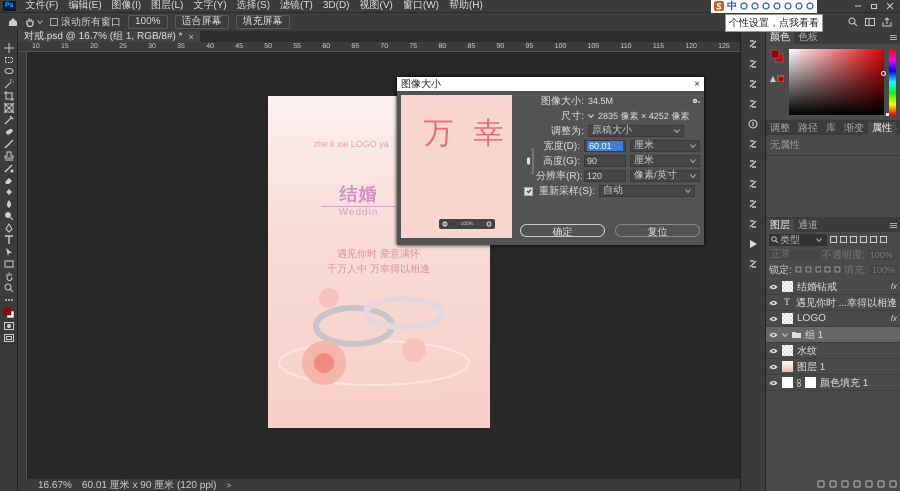 The width and height of the screenshot is (900, 491). I want to click on number-field: 120, so click(605, 176).